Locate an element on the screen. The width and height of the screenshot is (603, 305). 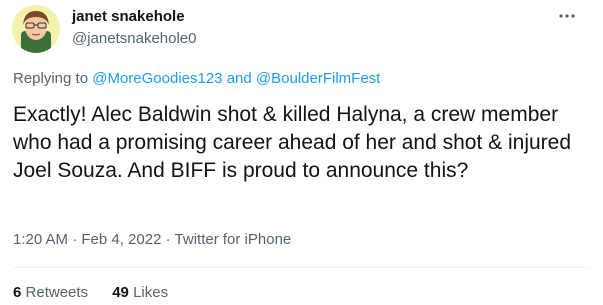
tweet-time: 1:20 AM is located at coordinates (40, 239).